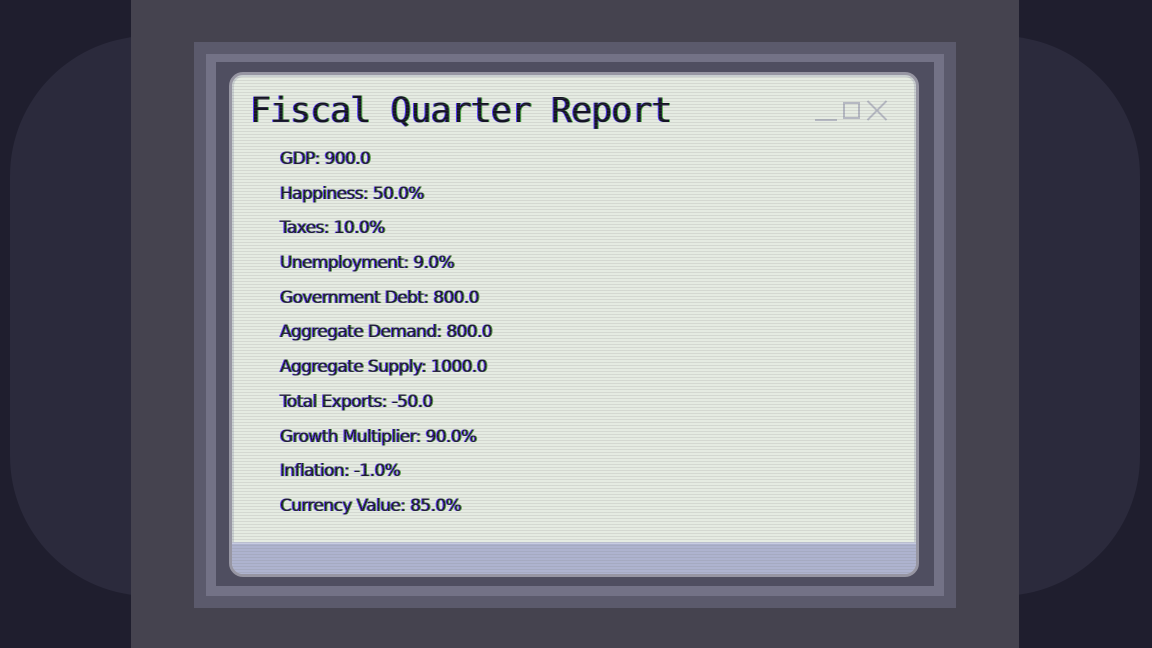  I want to click on stat-currency-value: Currency Value: 85.0%, so click(371, 505).